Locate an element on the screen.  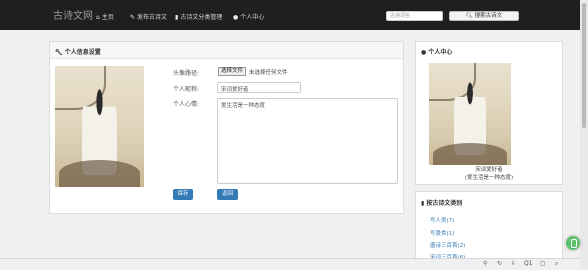
mood-label: 个人心情: is located at coordinates (186, 104).